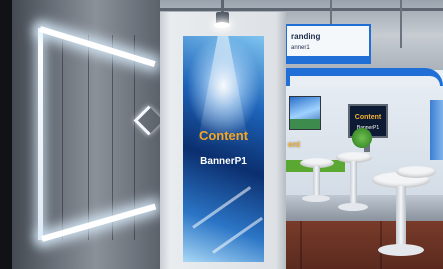 This screenshot has height=269, width=443. Describe the element at coordinates (300, 48) in the screenshot. I see `booth-header-subtitle: anner1` at that location.